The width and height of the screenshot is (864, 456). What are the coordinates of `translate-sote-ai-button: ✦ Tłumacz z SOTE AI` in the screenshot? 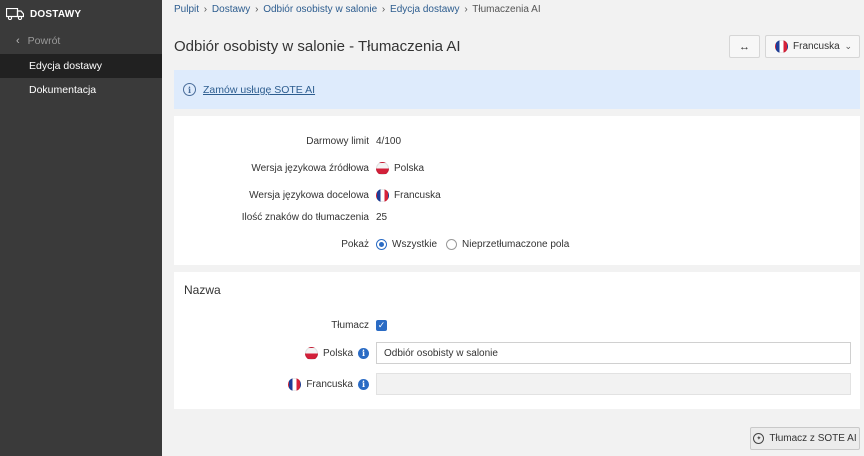 It's located at (805, 438).